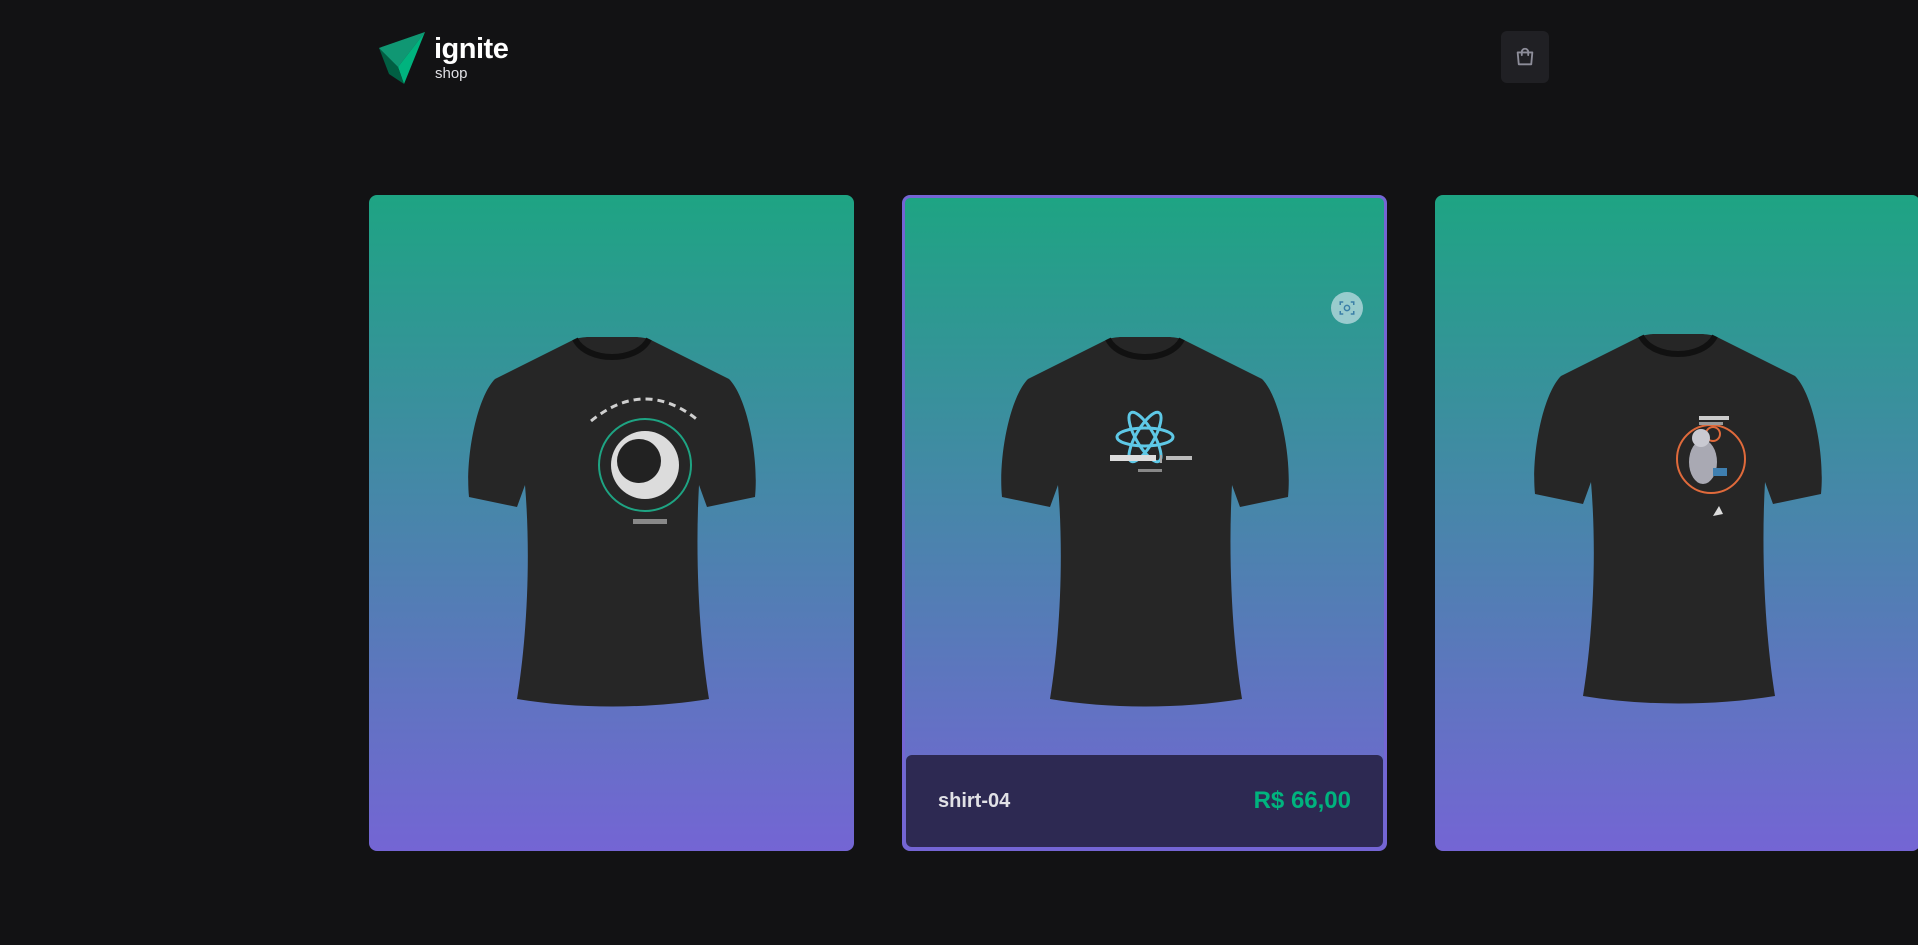  Describe the element at coordinates (471, 49) in the screenshot. I see `logo-title: ignite` at that location.